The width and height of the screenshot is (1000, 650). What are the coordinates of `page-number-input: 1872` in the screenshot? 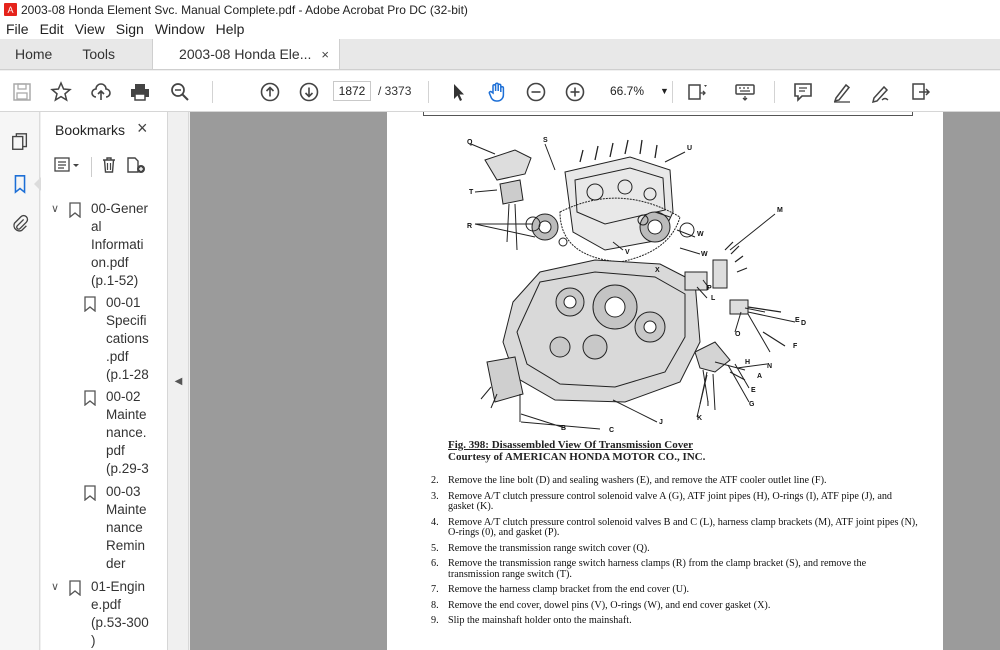 It's located at (352, 91).